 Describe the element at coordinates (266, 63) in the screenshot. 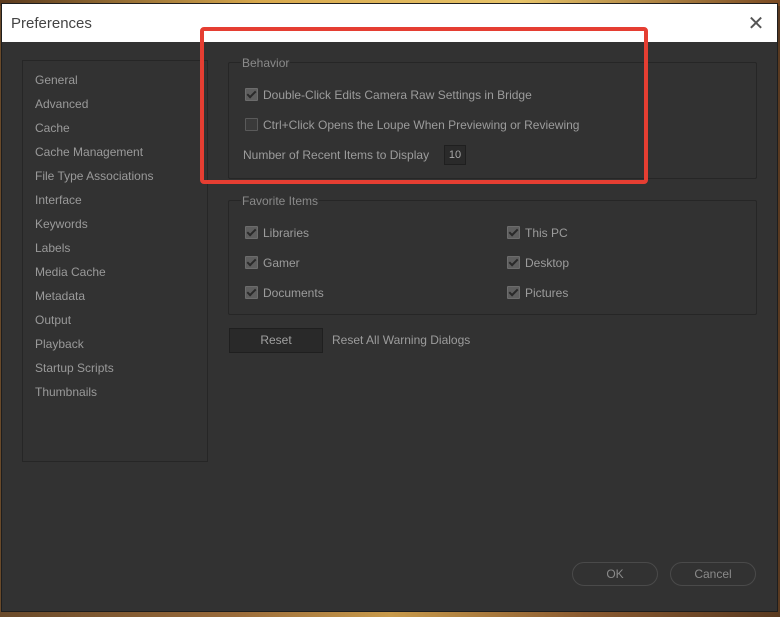

I see `behavior-group-label: Behavior` at that location.